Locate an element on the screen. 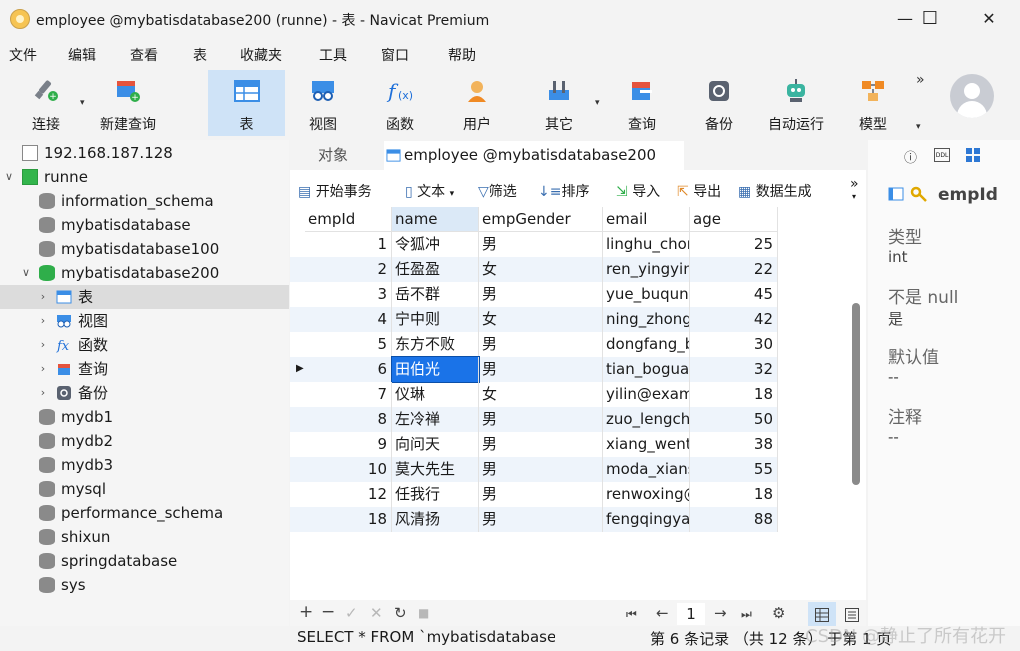 The image size is (1020, 651). grid-cell-name: 向问天 is located at coordinates (435, 444).